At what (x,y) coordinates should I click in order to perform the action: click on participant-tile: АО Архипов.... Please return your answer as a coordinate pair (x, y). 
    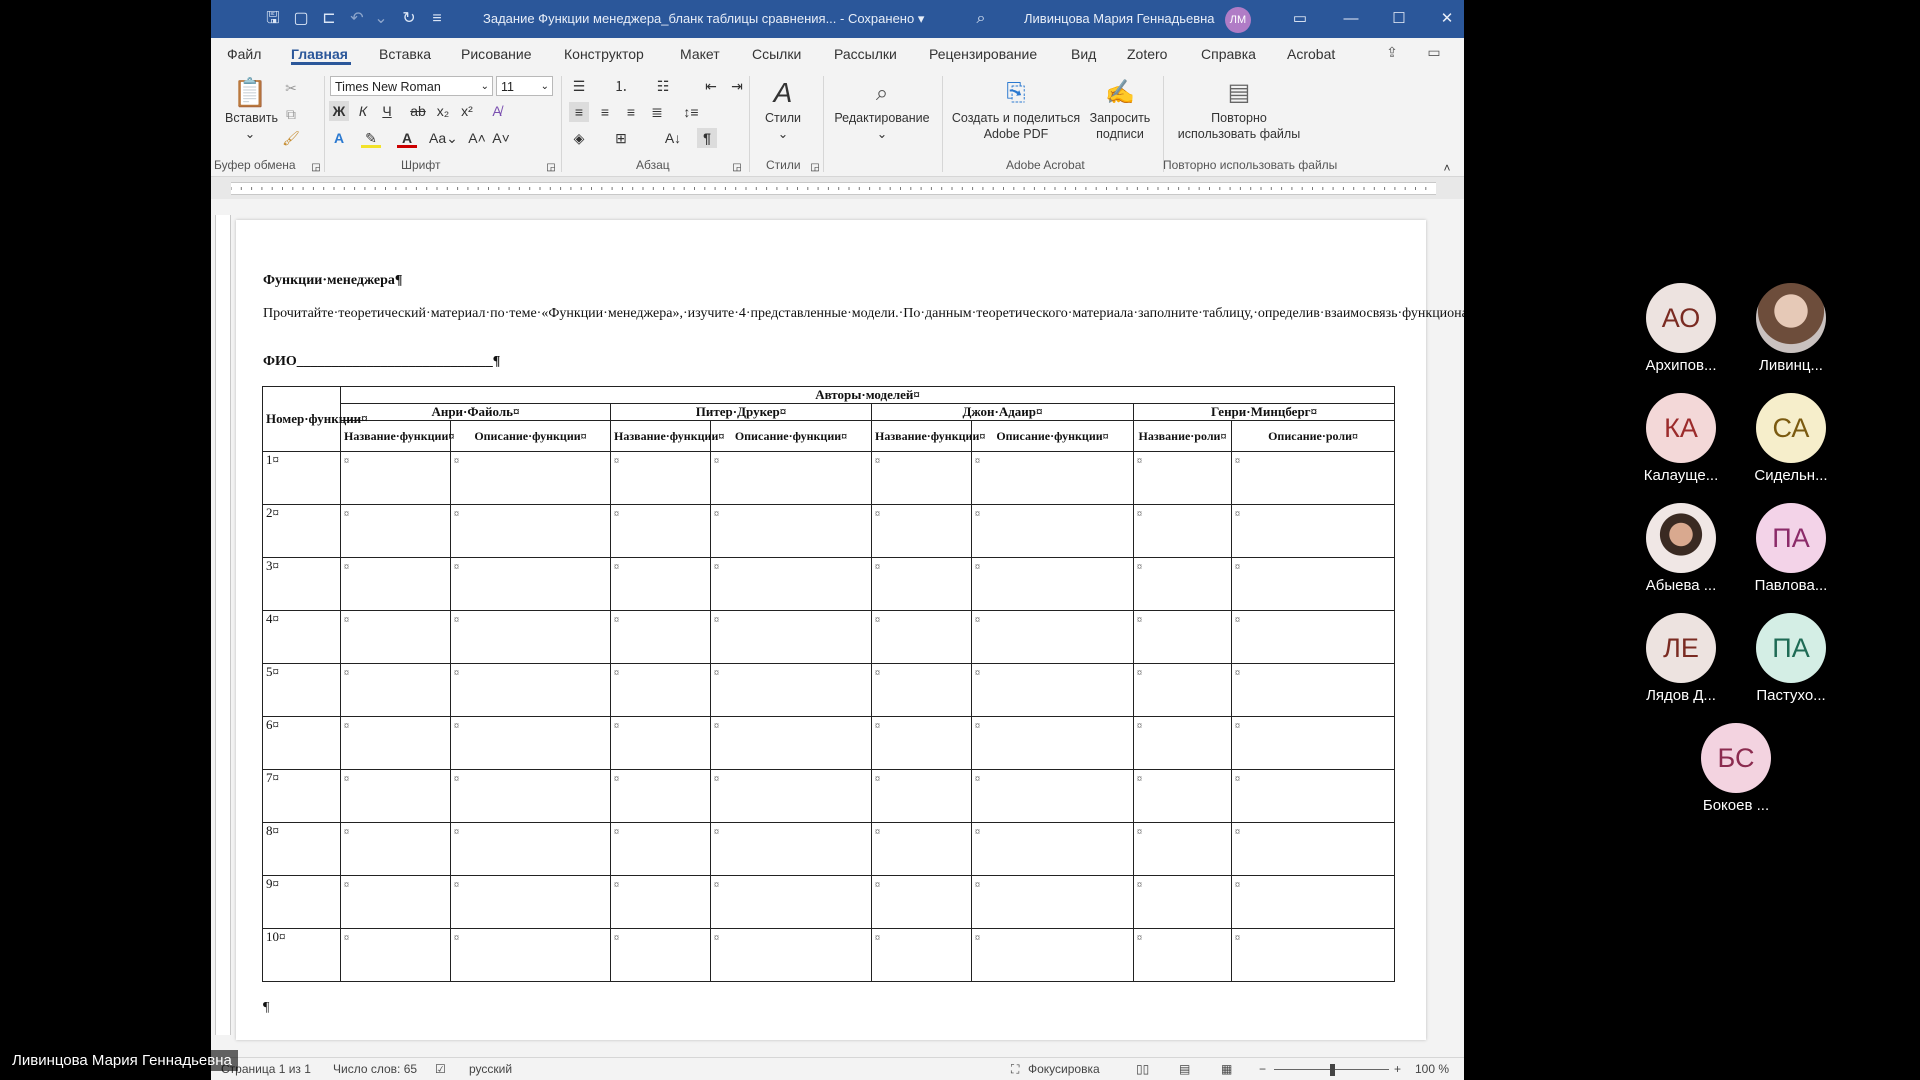
    Looking at the image, I should click on (1681, 328).